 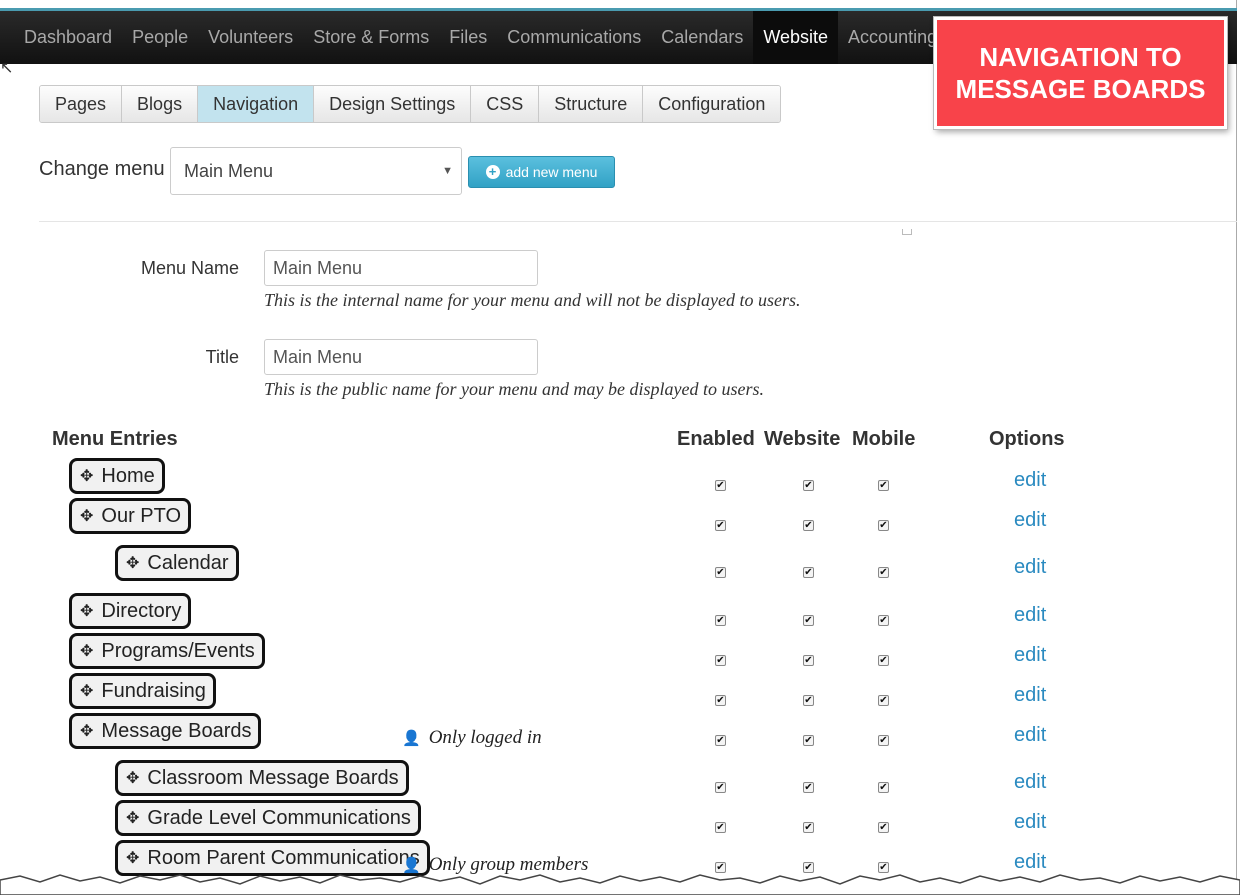 I want to click on menu-entry-label: Programs/Events, so click(x=178, y=650).